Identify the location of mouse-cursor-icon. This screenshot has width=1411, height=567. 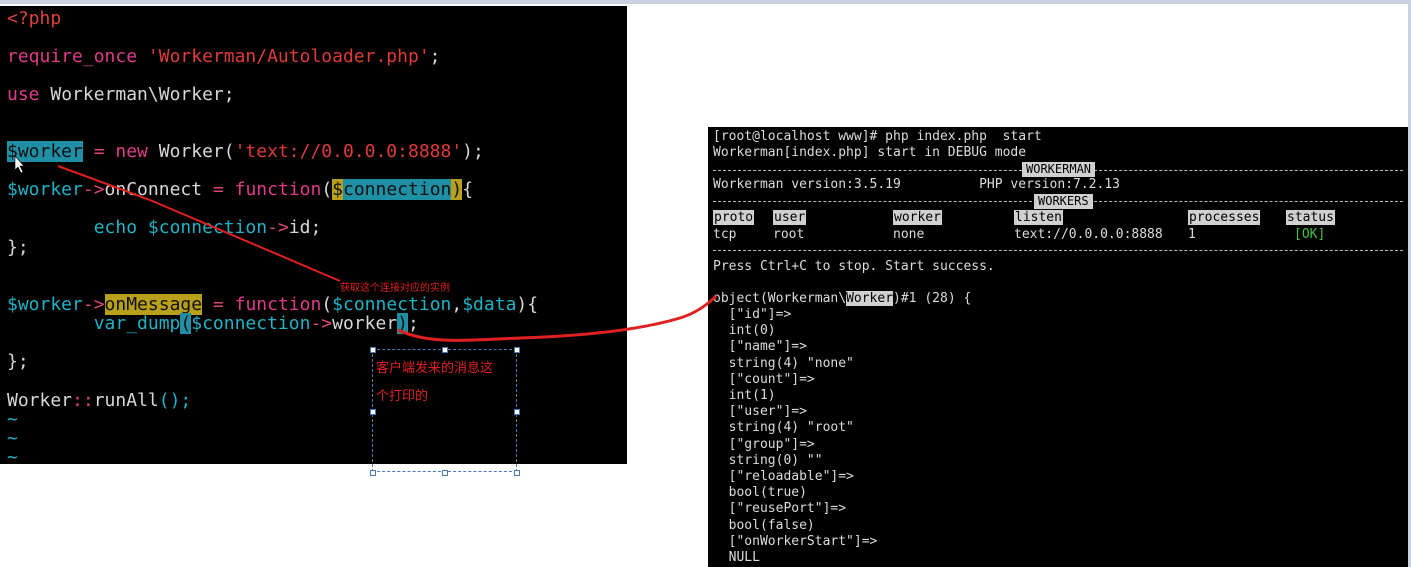
(19, 164).